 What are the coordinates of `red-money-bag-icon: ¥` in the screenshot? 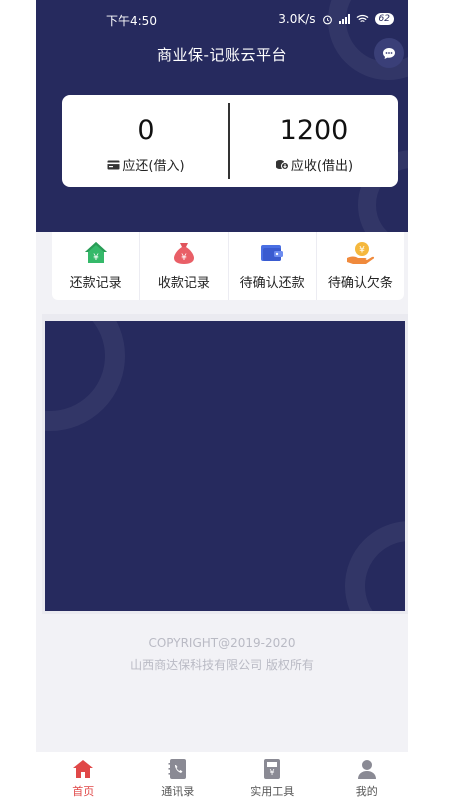 It's located at (183, 253).